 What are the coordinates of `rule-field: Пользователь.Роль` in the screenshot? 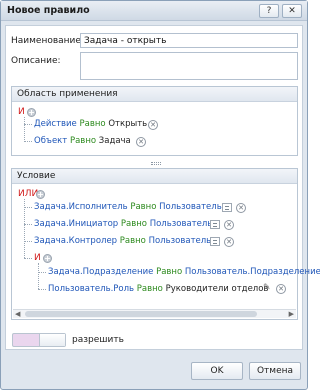 It's located at (91, 289).